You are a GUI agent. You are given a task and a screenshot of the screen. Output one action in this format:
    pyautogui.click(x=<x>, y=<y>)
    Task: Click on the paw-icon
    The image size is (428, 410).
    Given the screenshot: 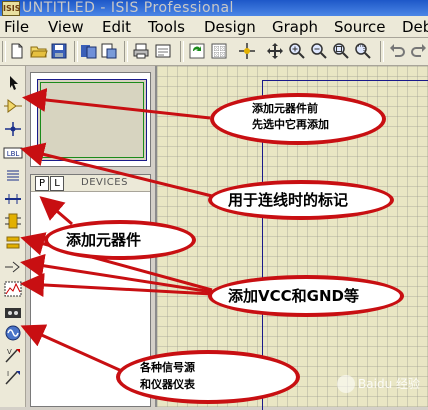 What is the action you would take?
    pyautogui.click(x=346, y=384)
    